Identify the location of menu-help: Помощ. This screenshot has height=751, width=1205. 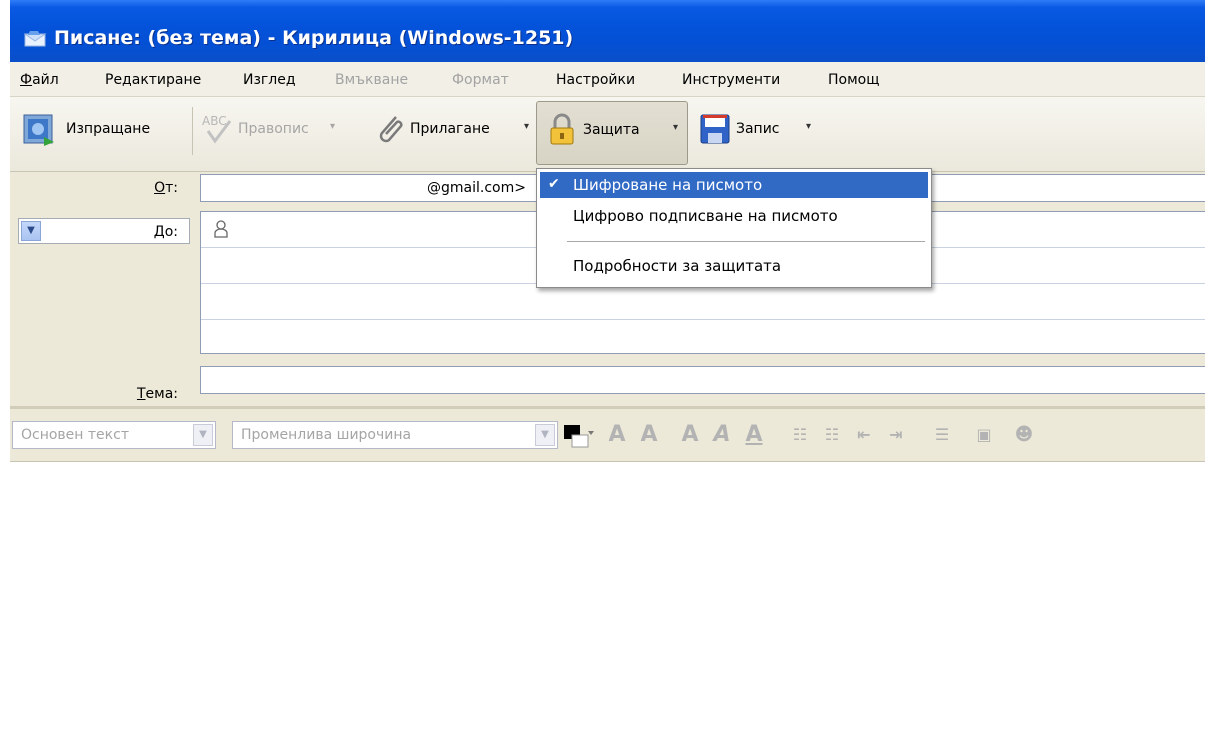
(853, 80).